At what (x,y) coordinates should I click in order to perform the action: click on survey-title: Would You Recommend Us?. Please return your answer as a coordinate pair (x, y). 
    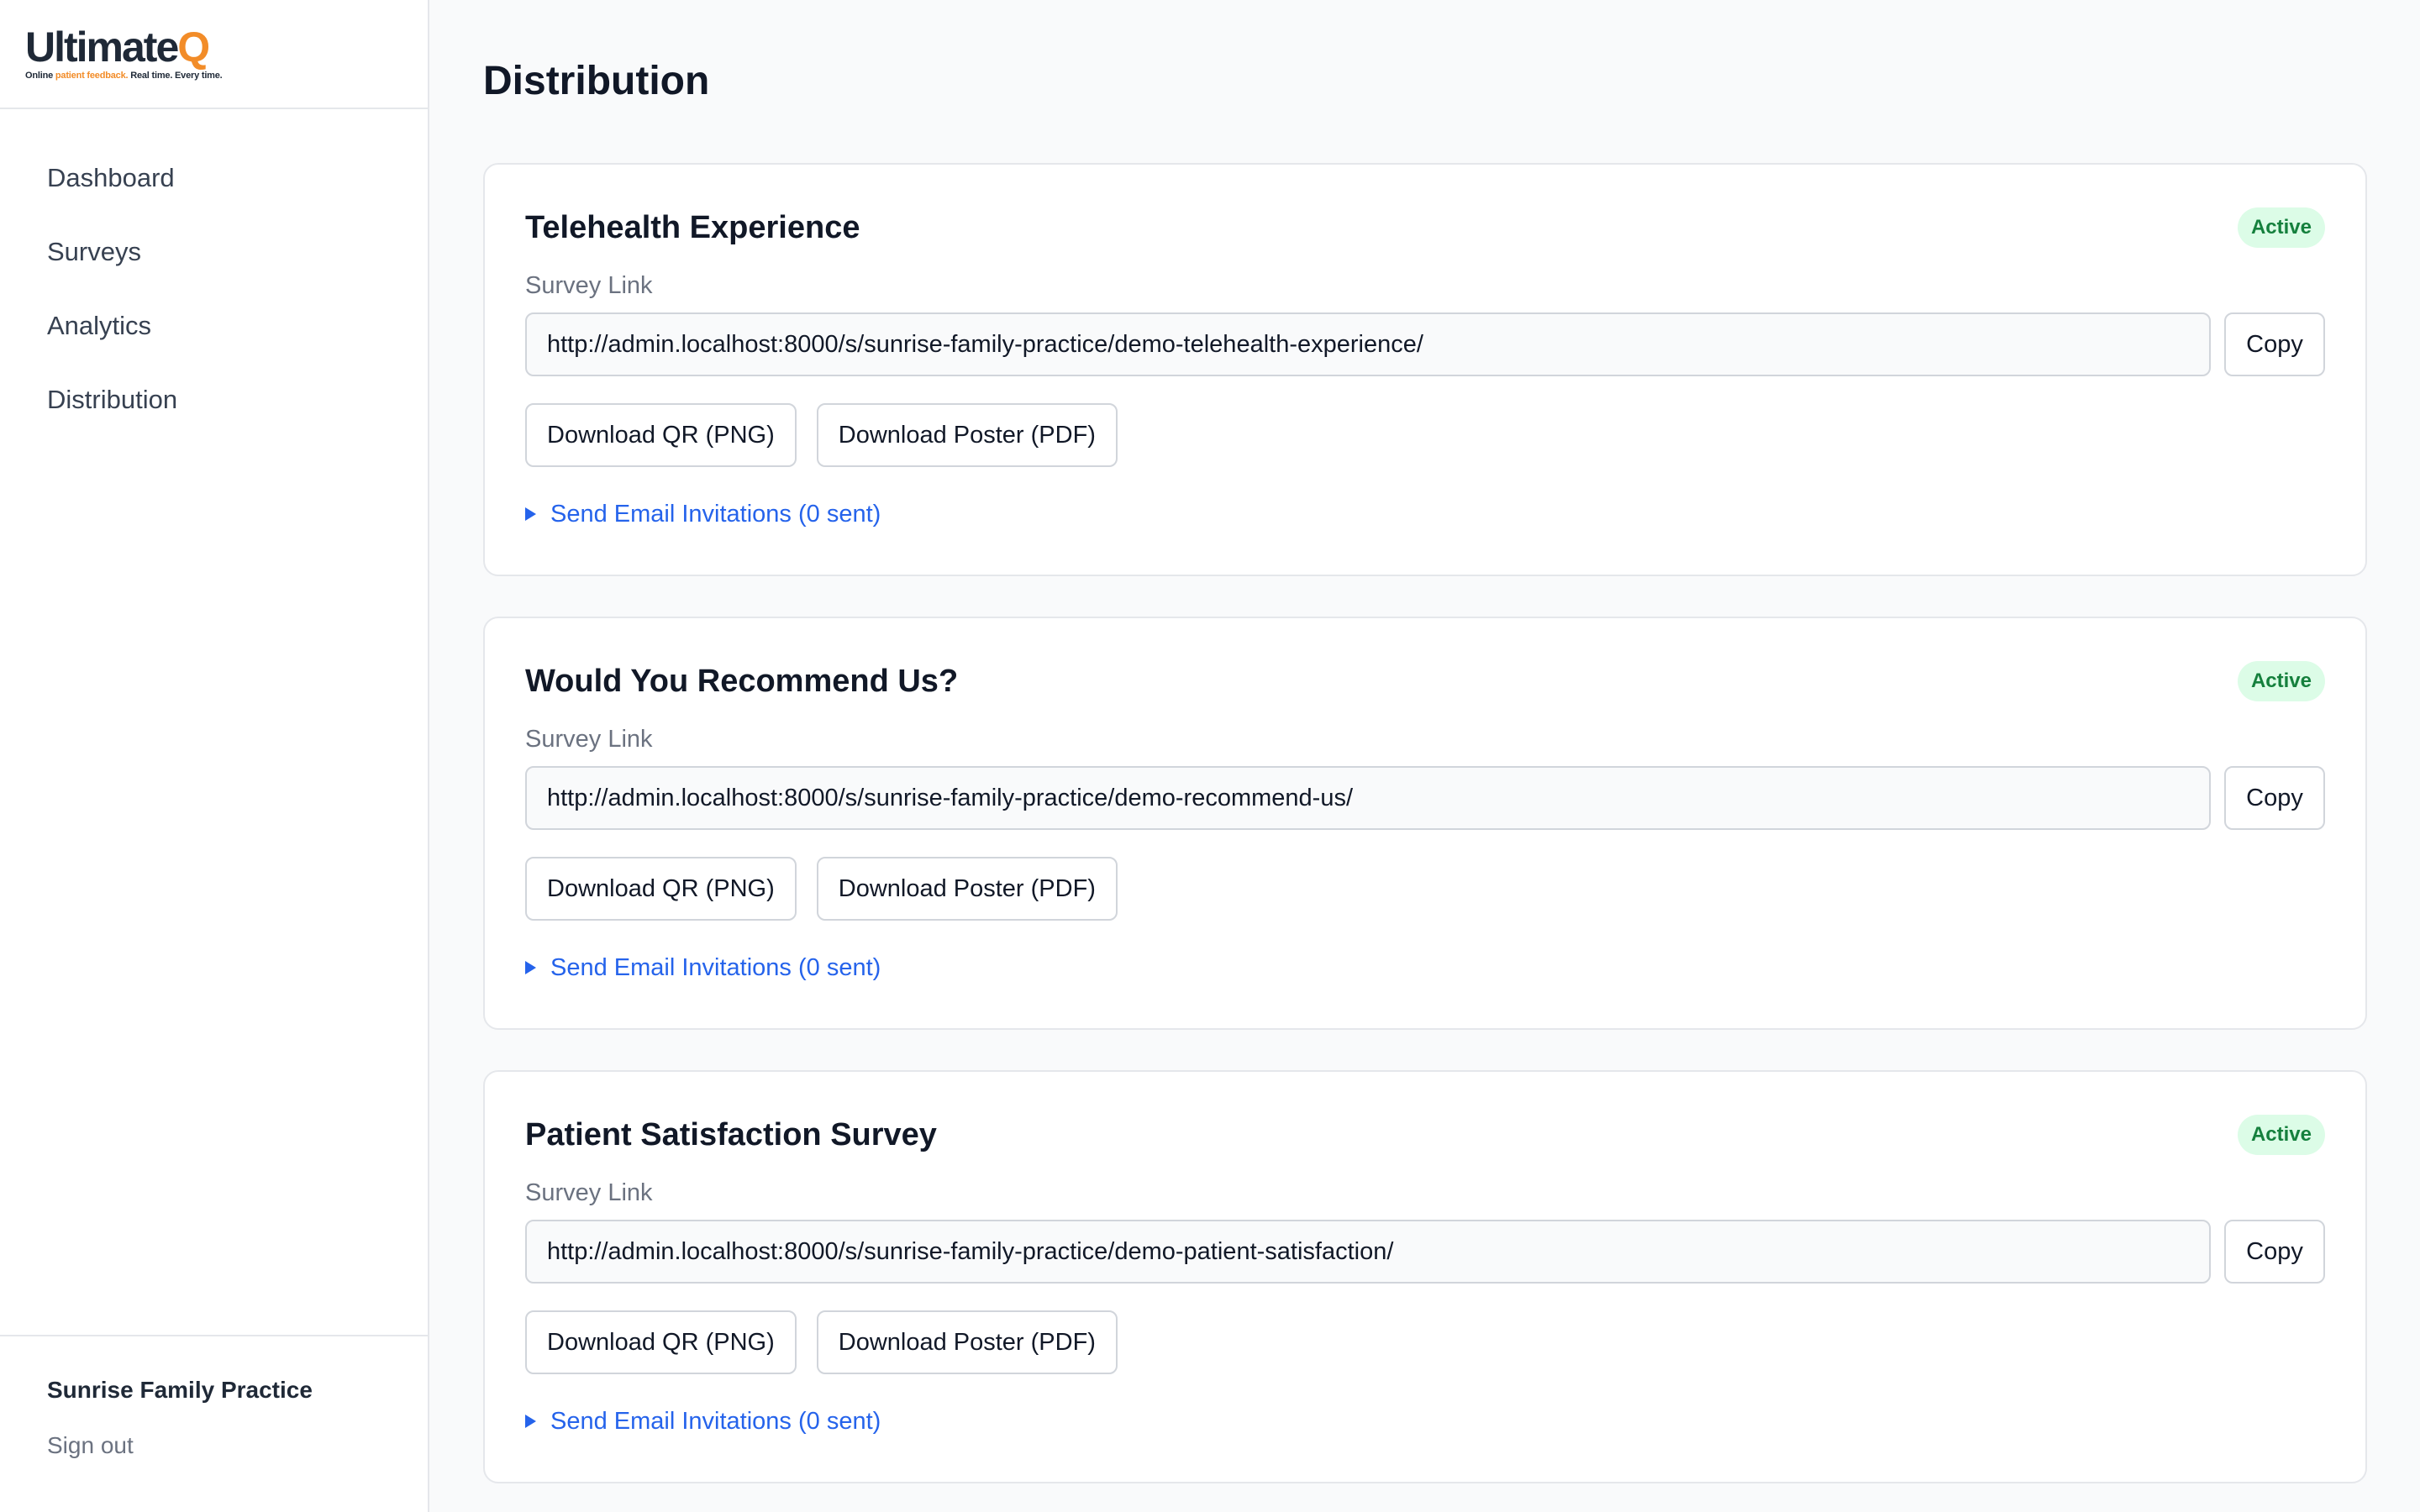
    Looking at the image, I should click on (742, 681).